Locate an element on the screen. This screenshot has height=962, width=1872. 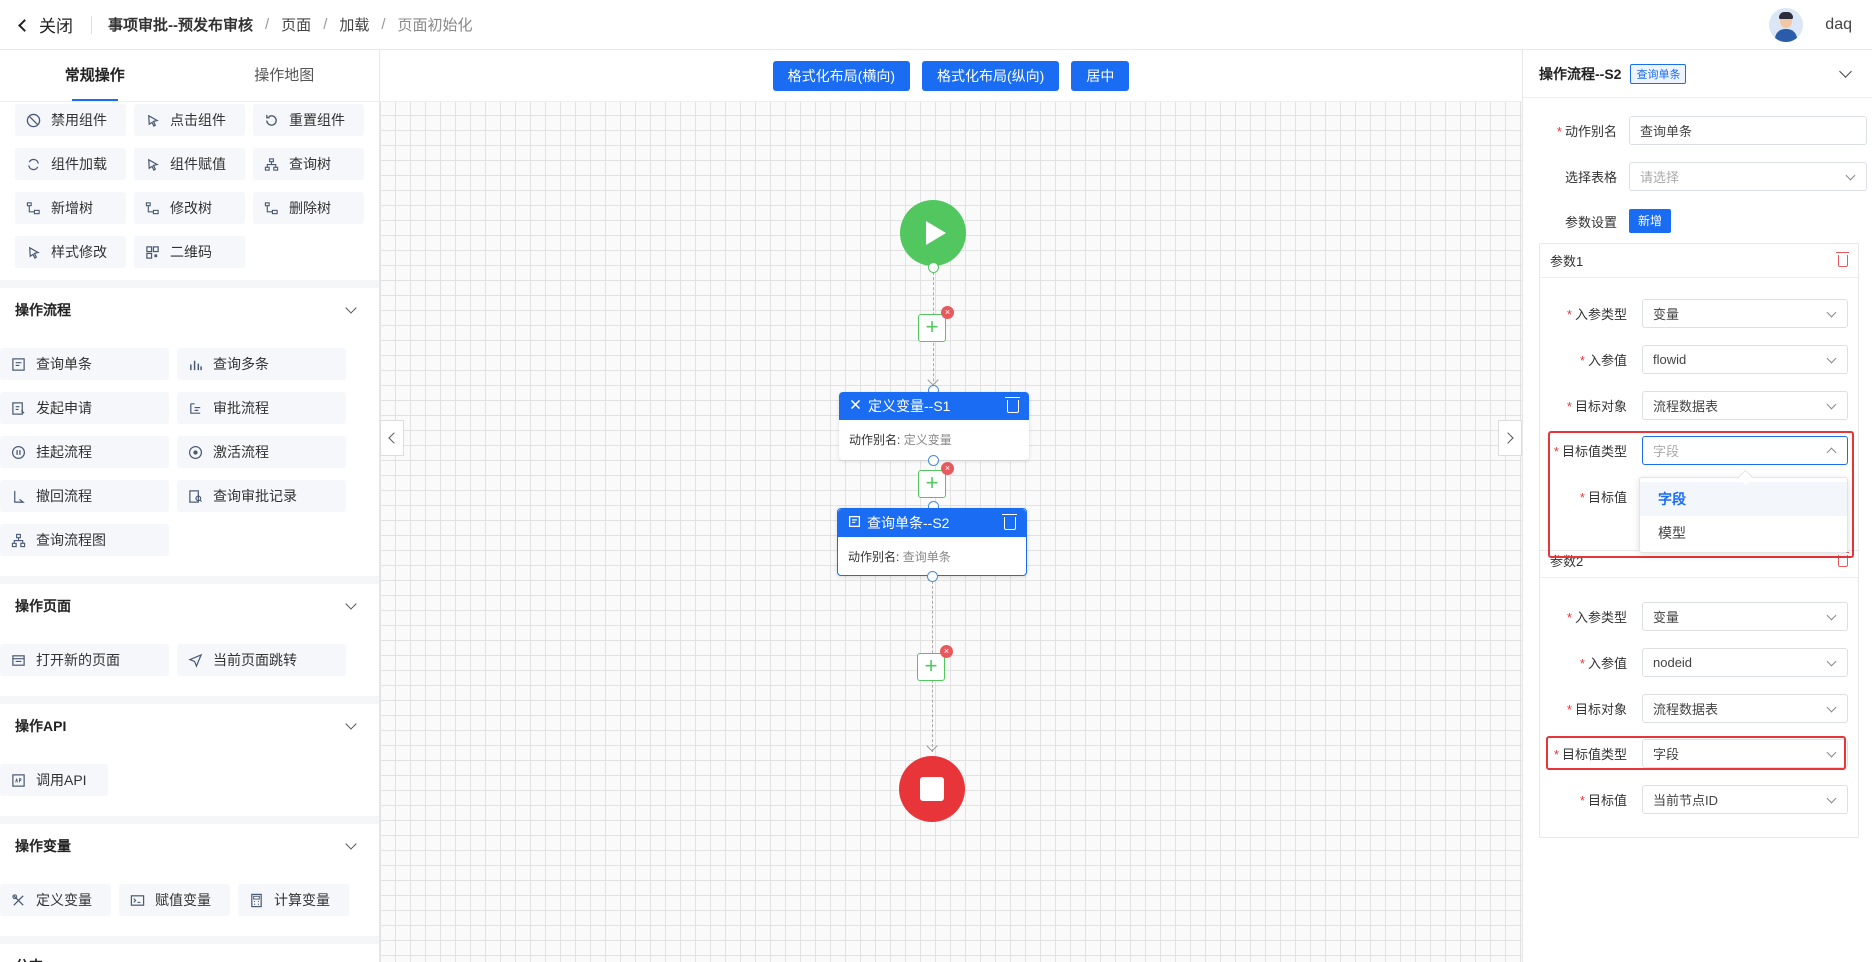
table-select: 请选择 is located at coordinates (1748, 176).